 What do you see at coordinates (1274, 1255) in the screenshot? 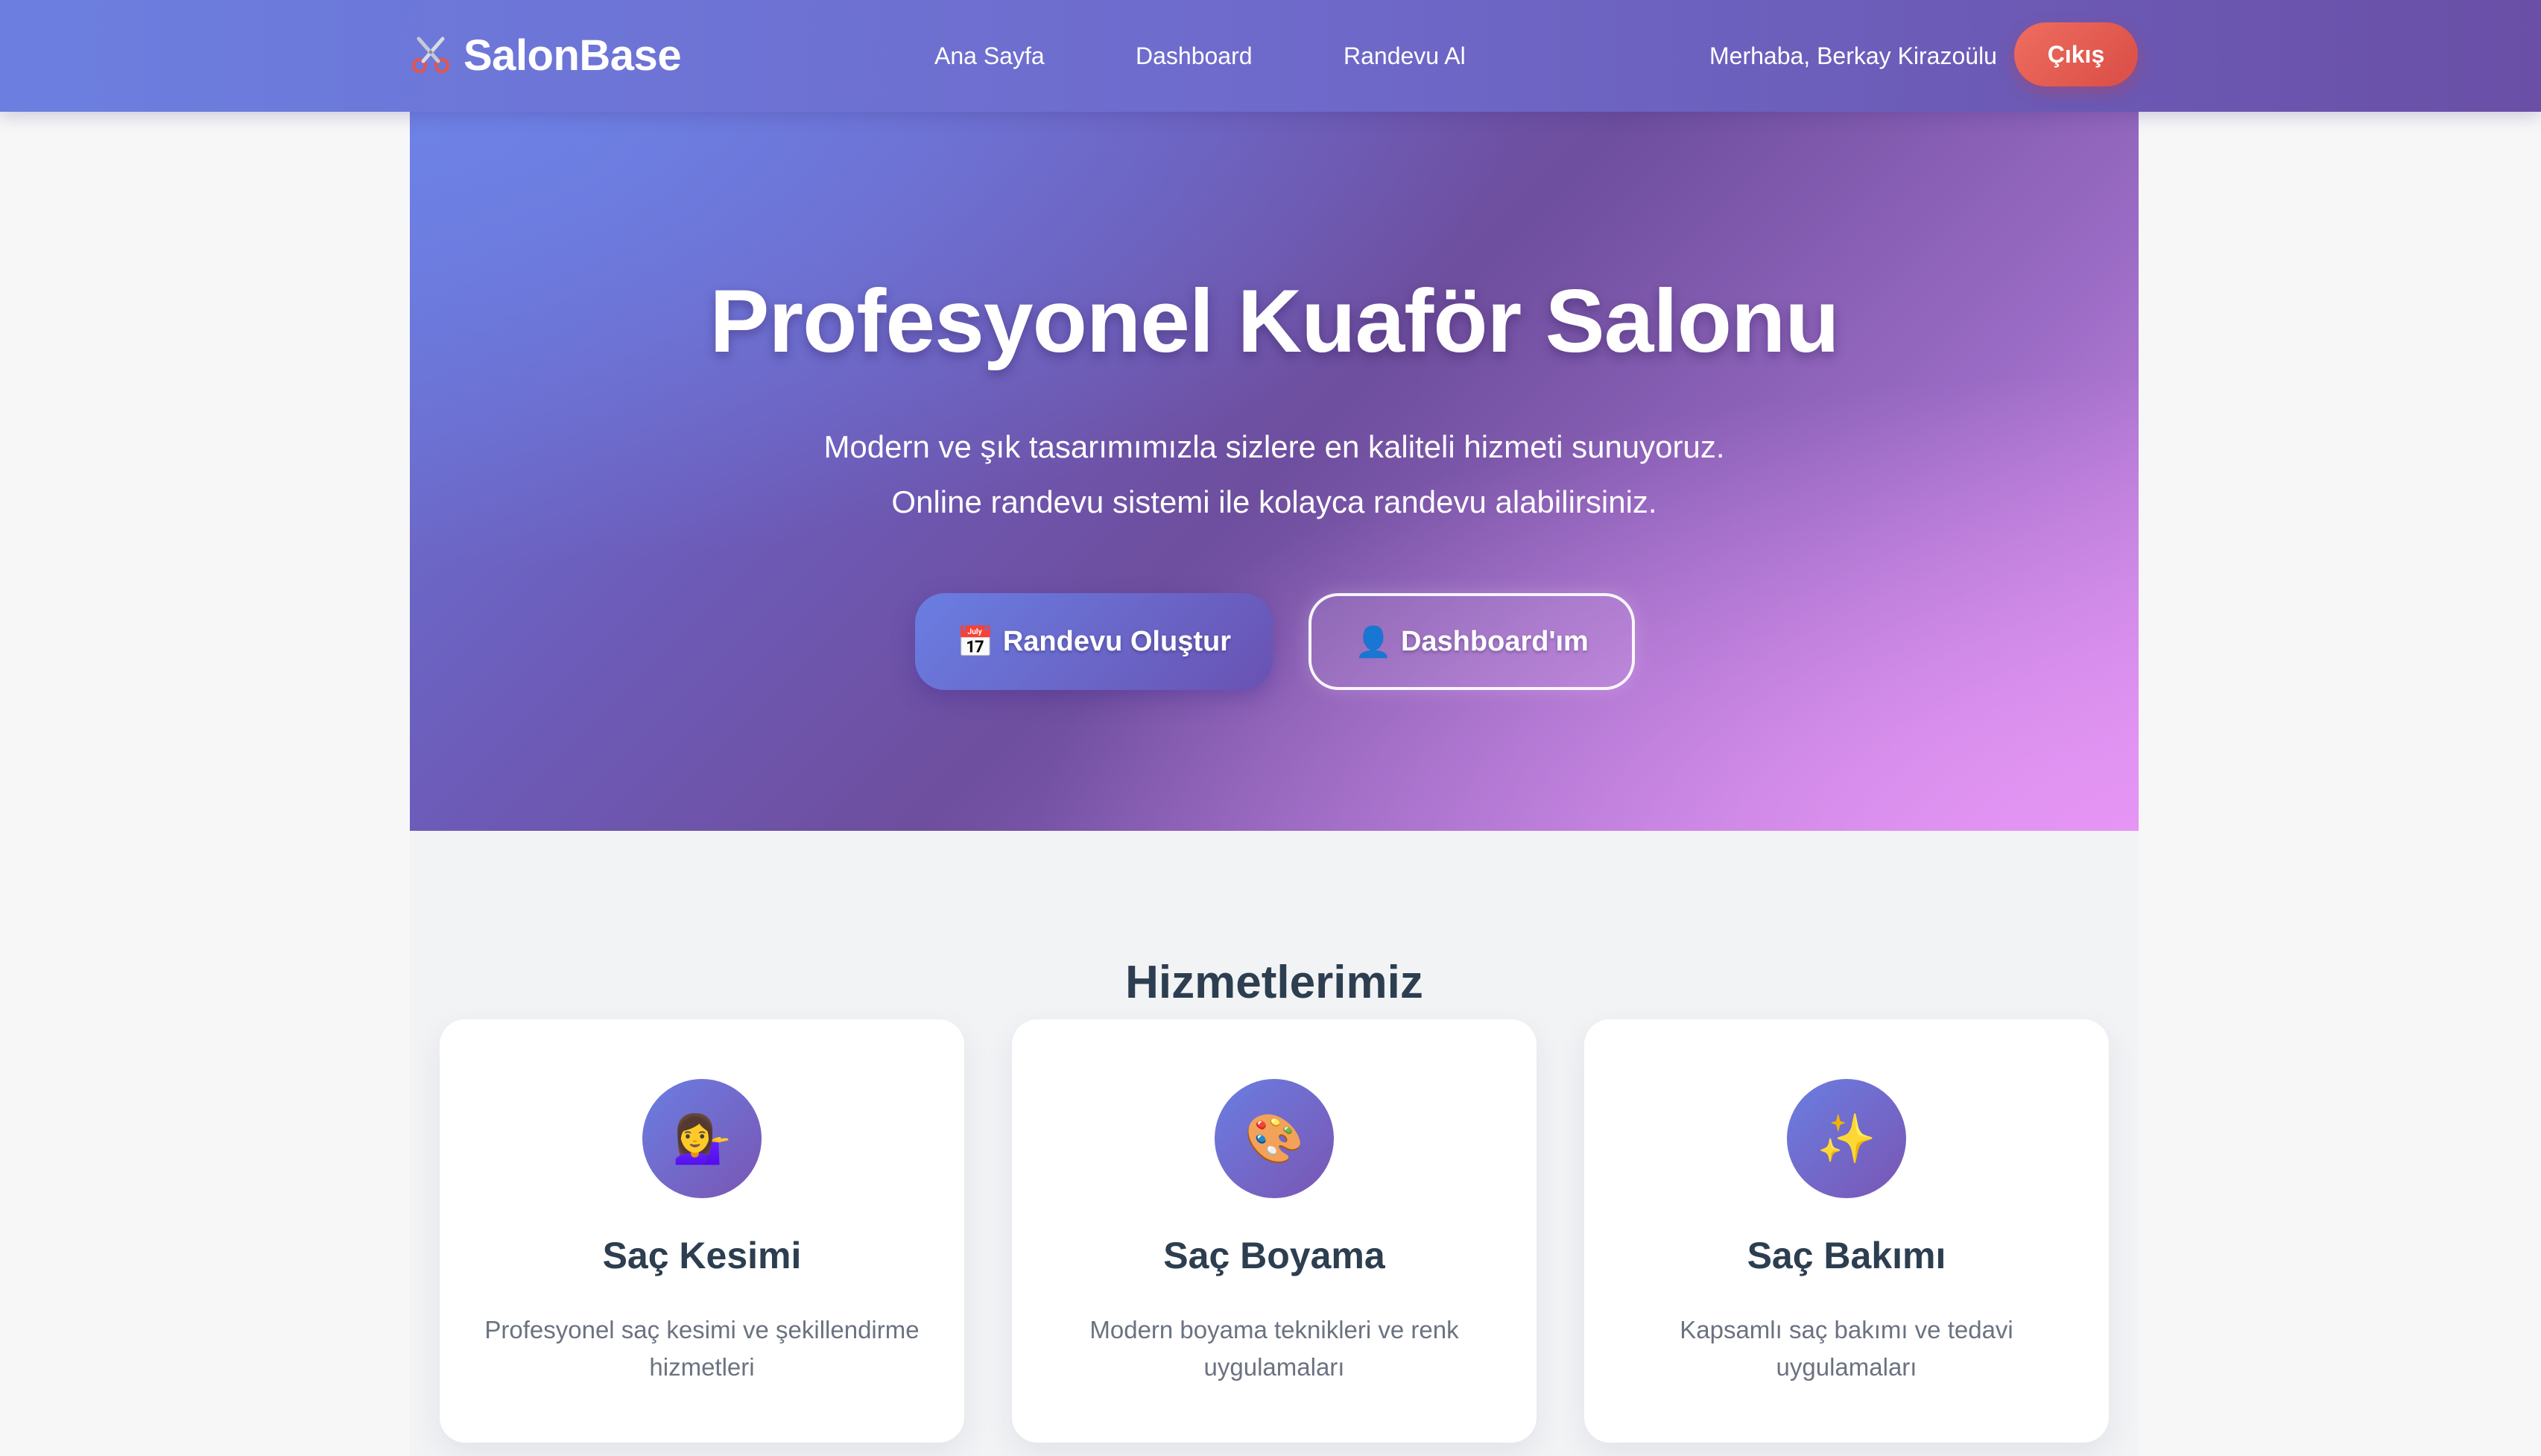
I see `service-card-title: Saç Boyama` at bounding box center [1274, 1255].